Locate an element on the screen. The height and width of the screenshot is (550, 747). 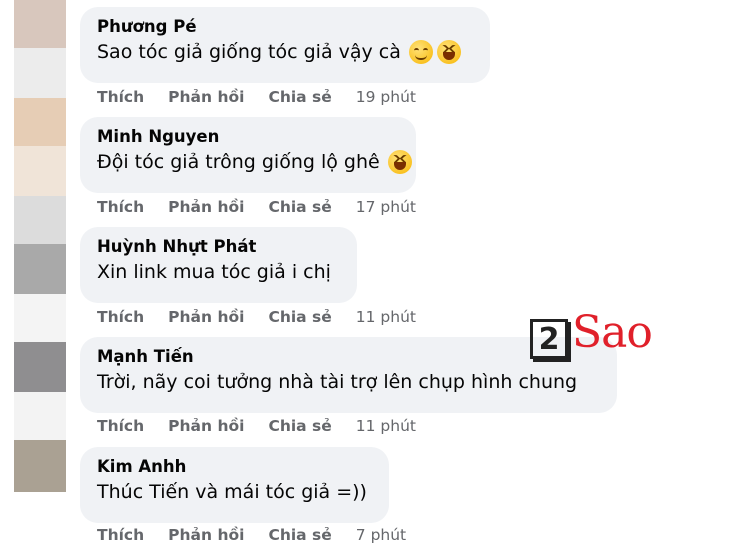
comment-text: Sao tóc giả giống tóc giả vậy cà is located at coordinates (284, 52).